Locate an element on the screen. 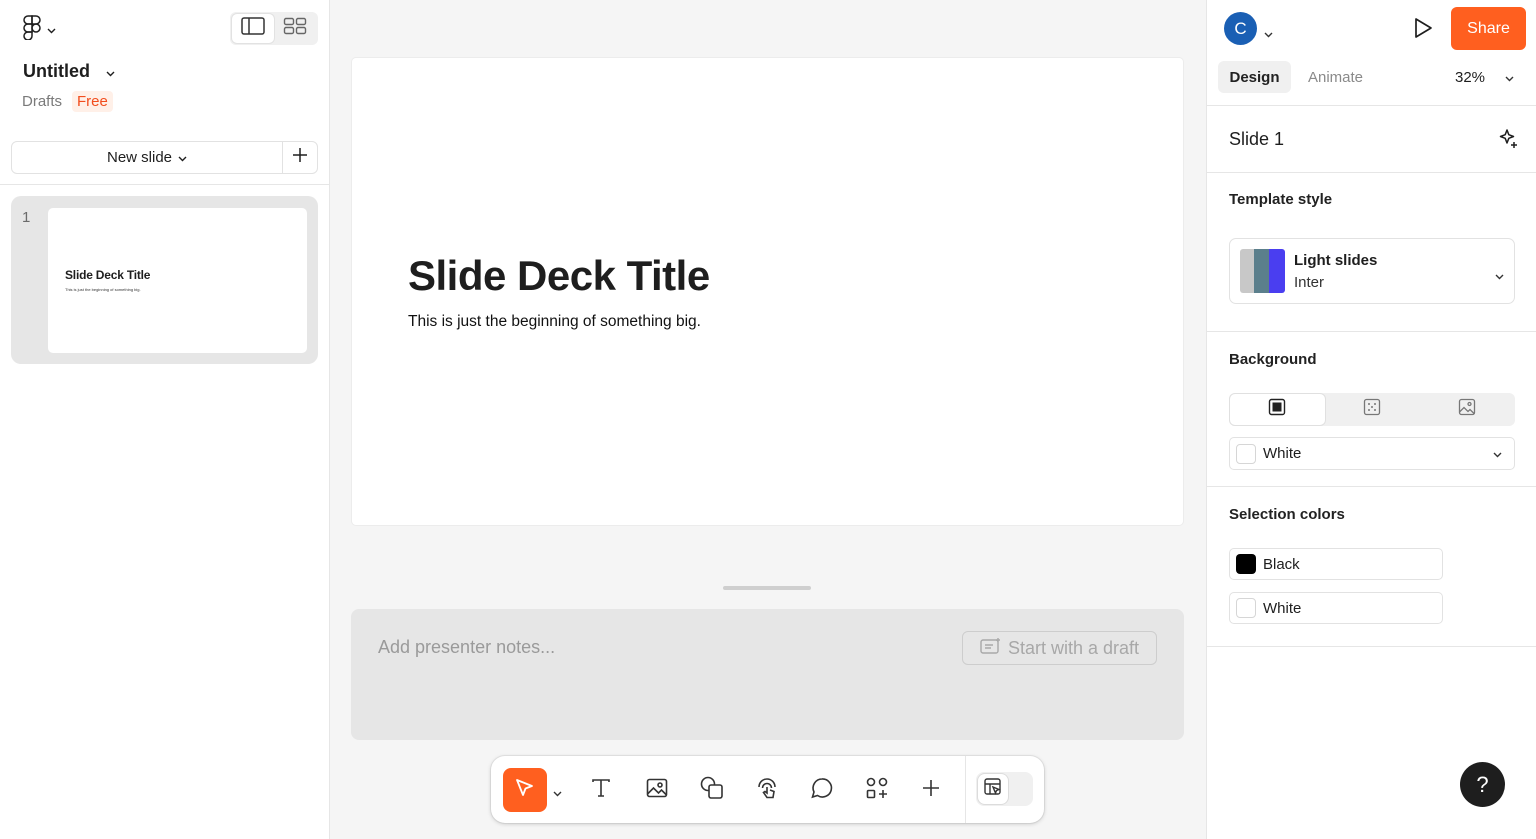 This screenshot has width=1536, height=839. image-tool-button is located at coordinates (657, 790).